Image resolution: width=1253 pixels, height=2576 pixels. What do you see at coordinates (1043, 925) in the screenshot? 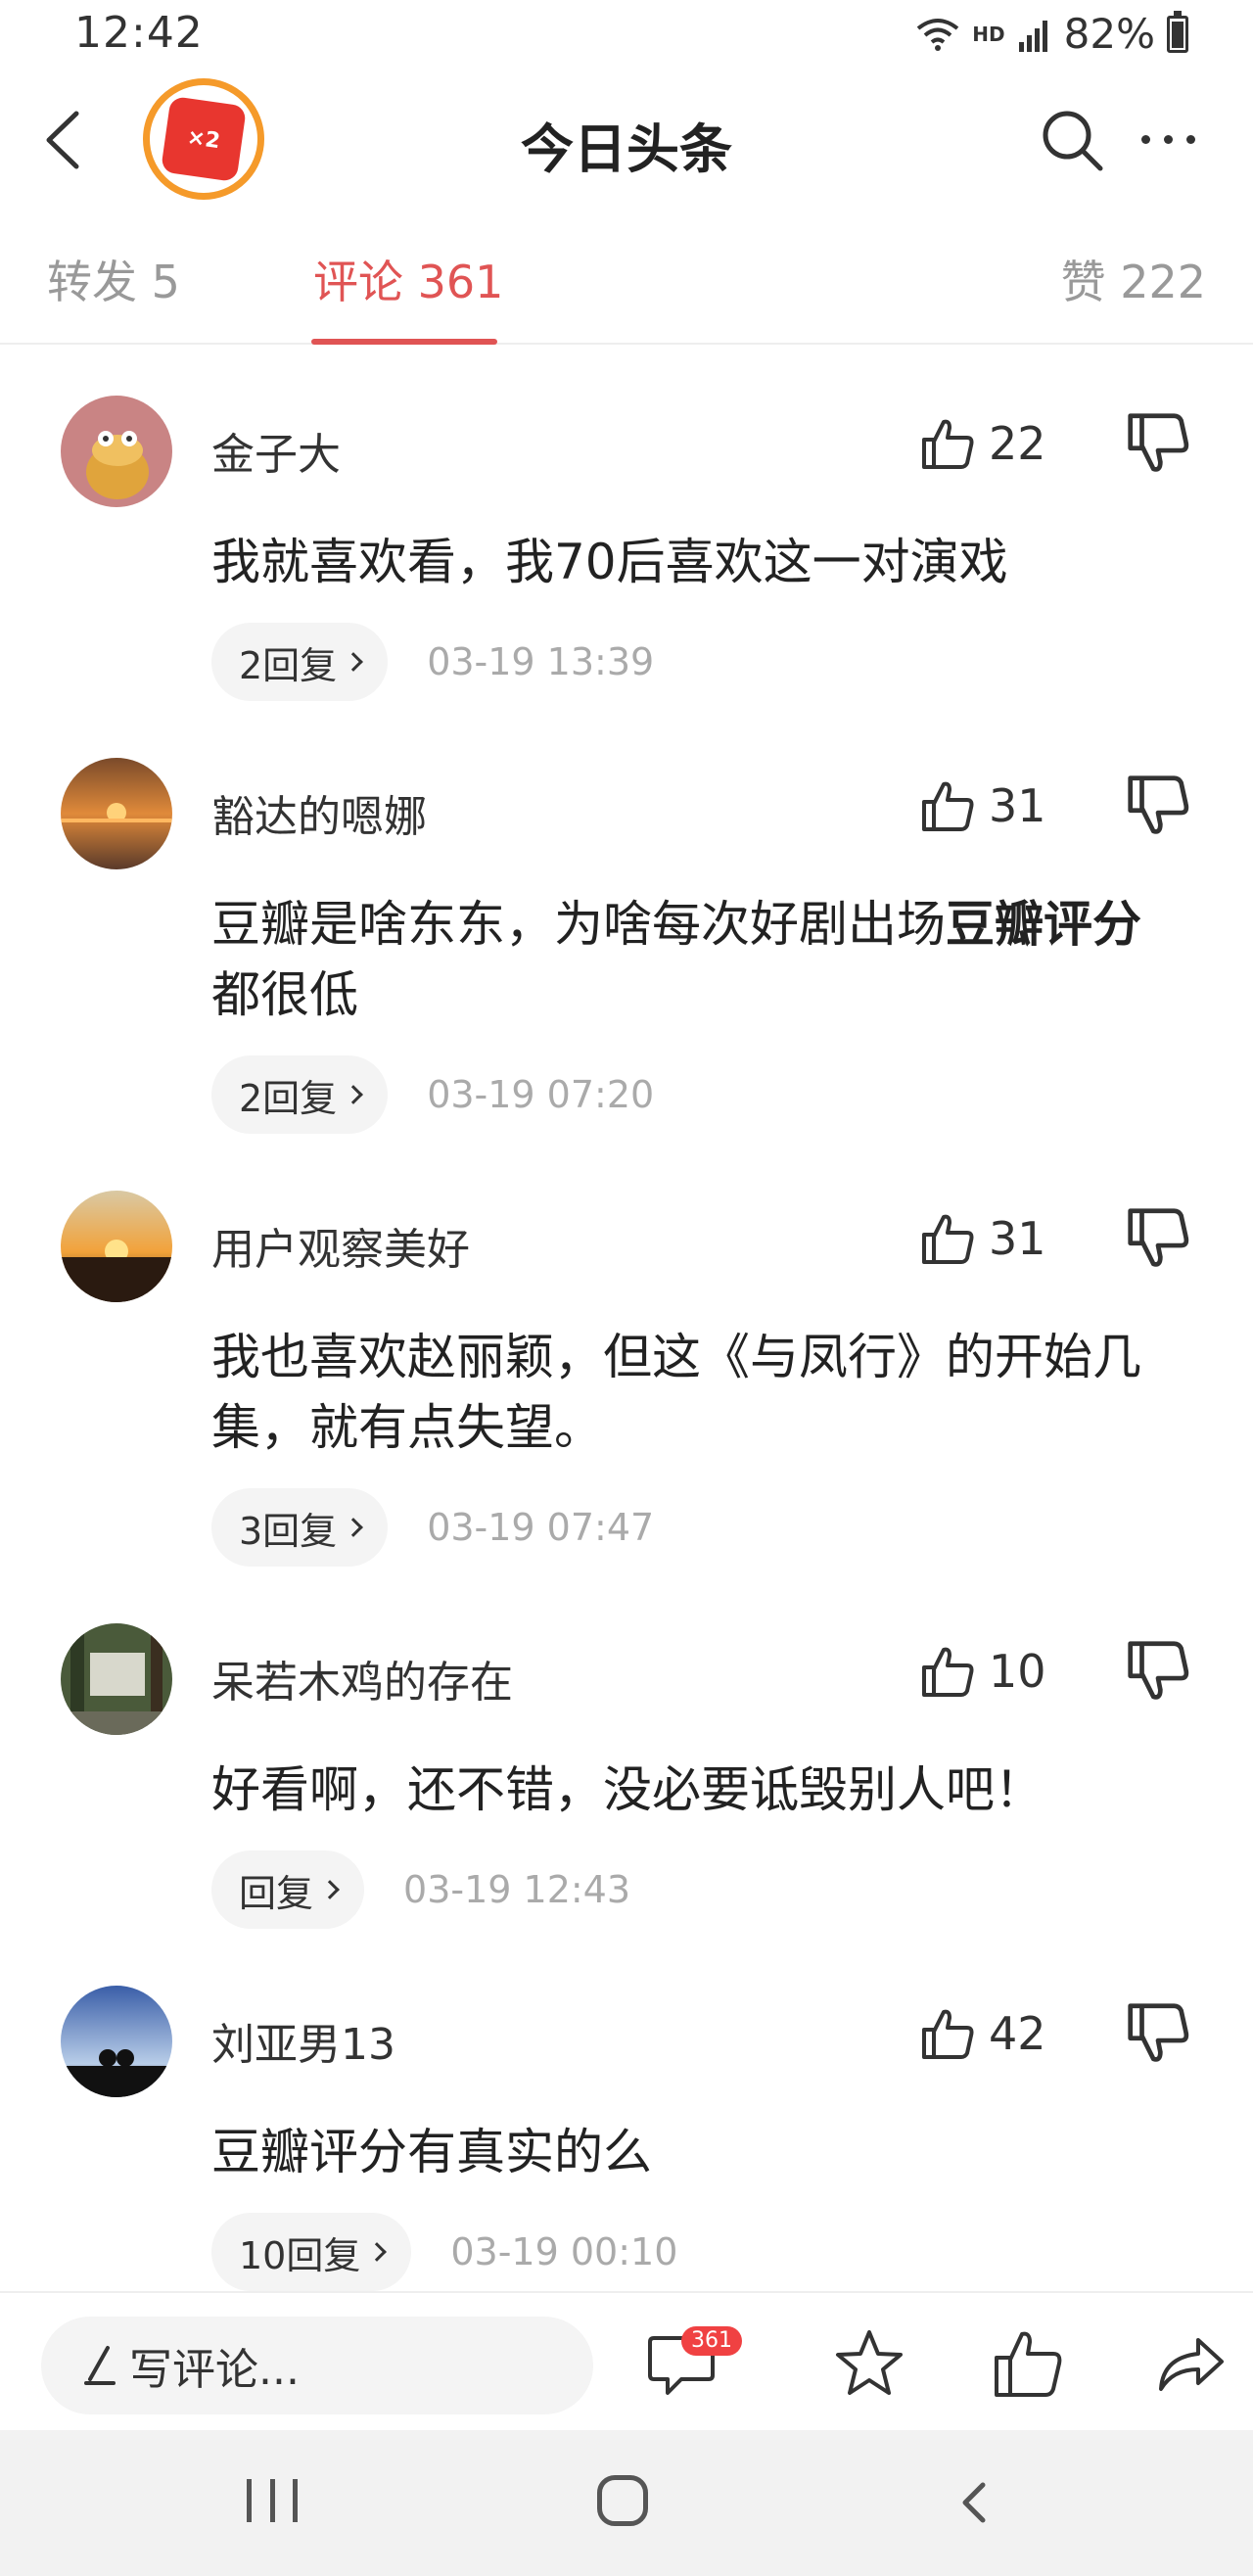
I see `comment-text-highlight: 豆瓣评分` at bounding box center [1043, 925].